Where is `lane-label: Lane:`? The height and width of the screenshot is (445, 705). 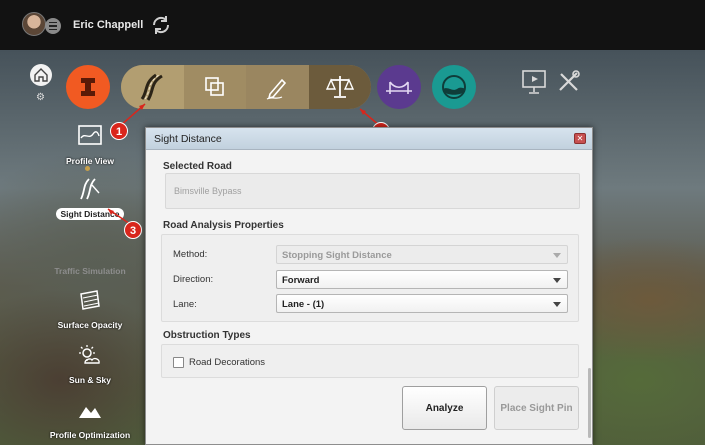 lane-label: Lane: is located at coordinates (185, 304).